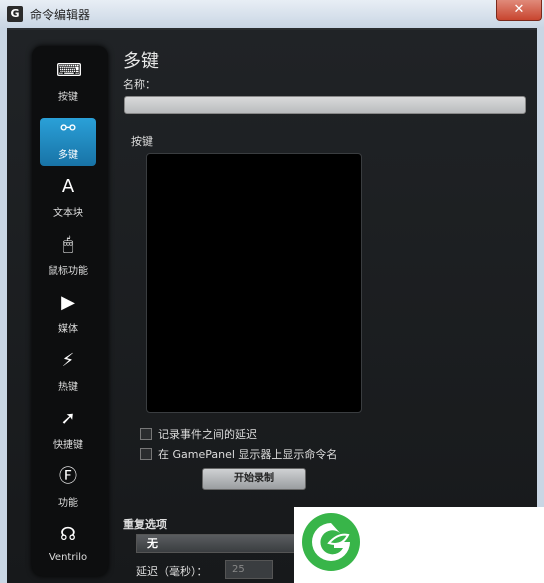  Describe the element at coordinates (68, 360) in the screenshot. I see `hotkey-icon: ⚡` at that location.